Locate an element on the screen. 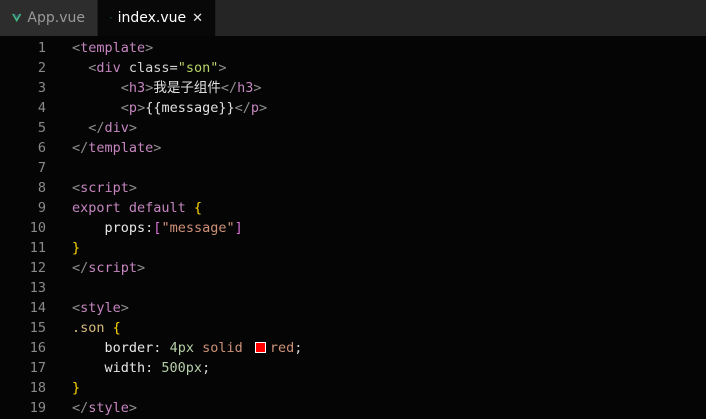  code-token: div is located at coordinates (116, 128).